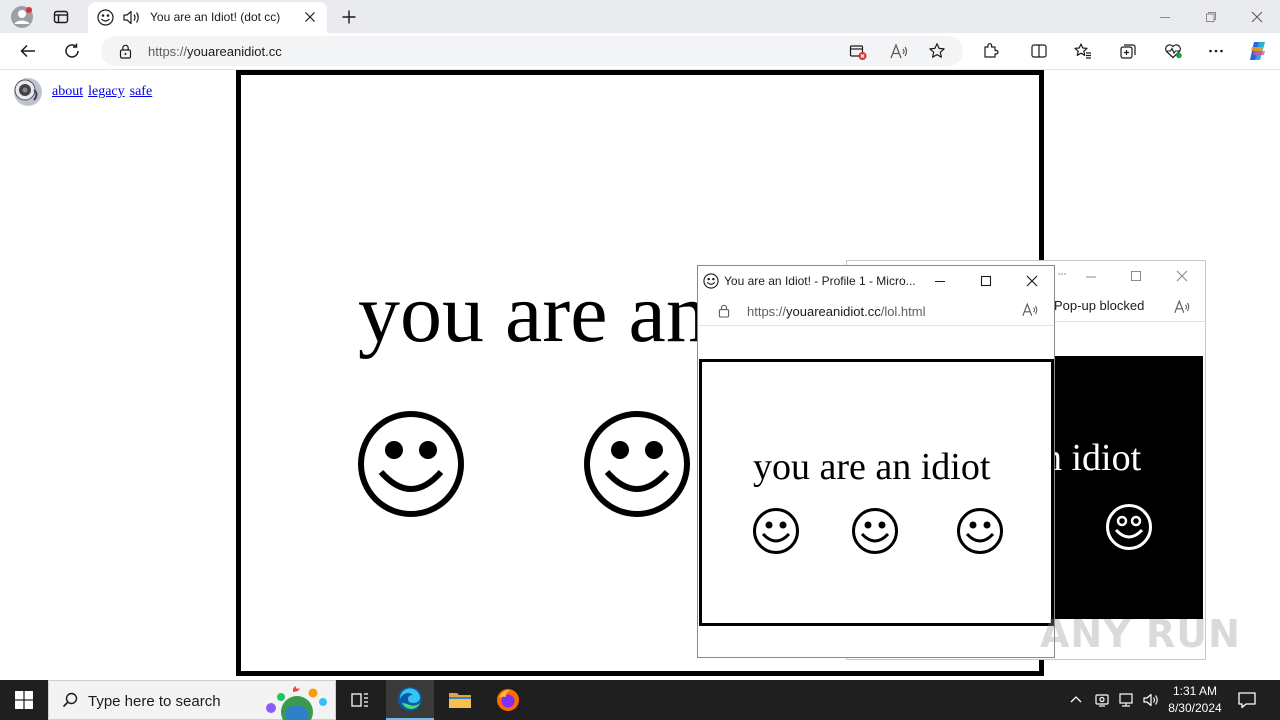  Describe the element at coordinates (1257, 16) in the screenshot. I see `close-window-button` at that location.